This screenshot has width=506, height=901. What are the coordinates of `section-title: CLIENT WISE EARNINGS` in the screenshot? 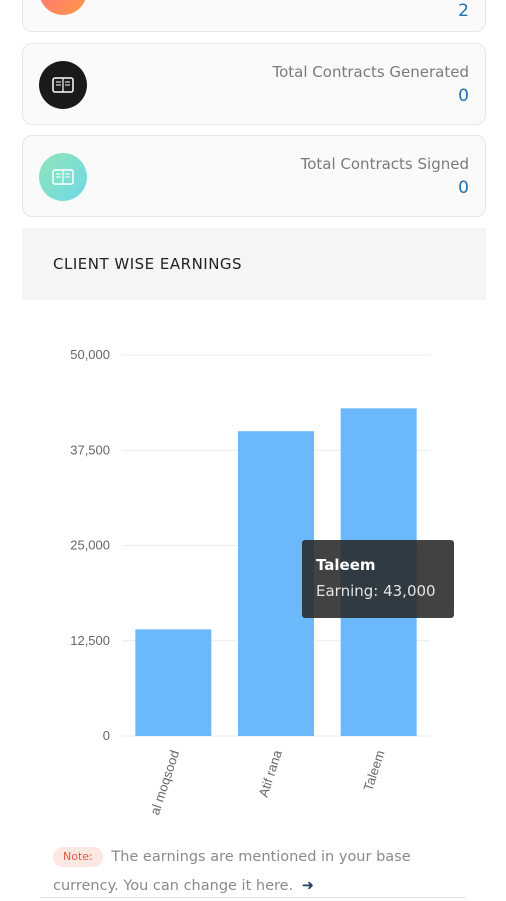 It's located at (148, 264).